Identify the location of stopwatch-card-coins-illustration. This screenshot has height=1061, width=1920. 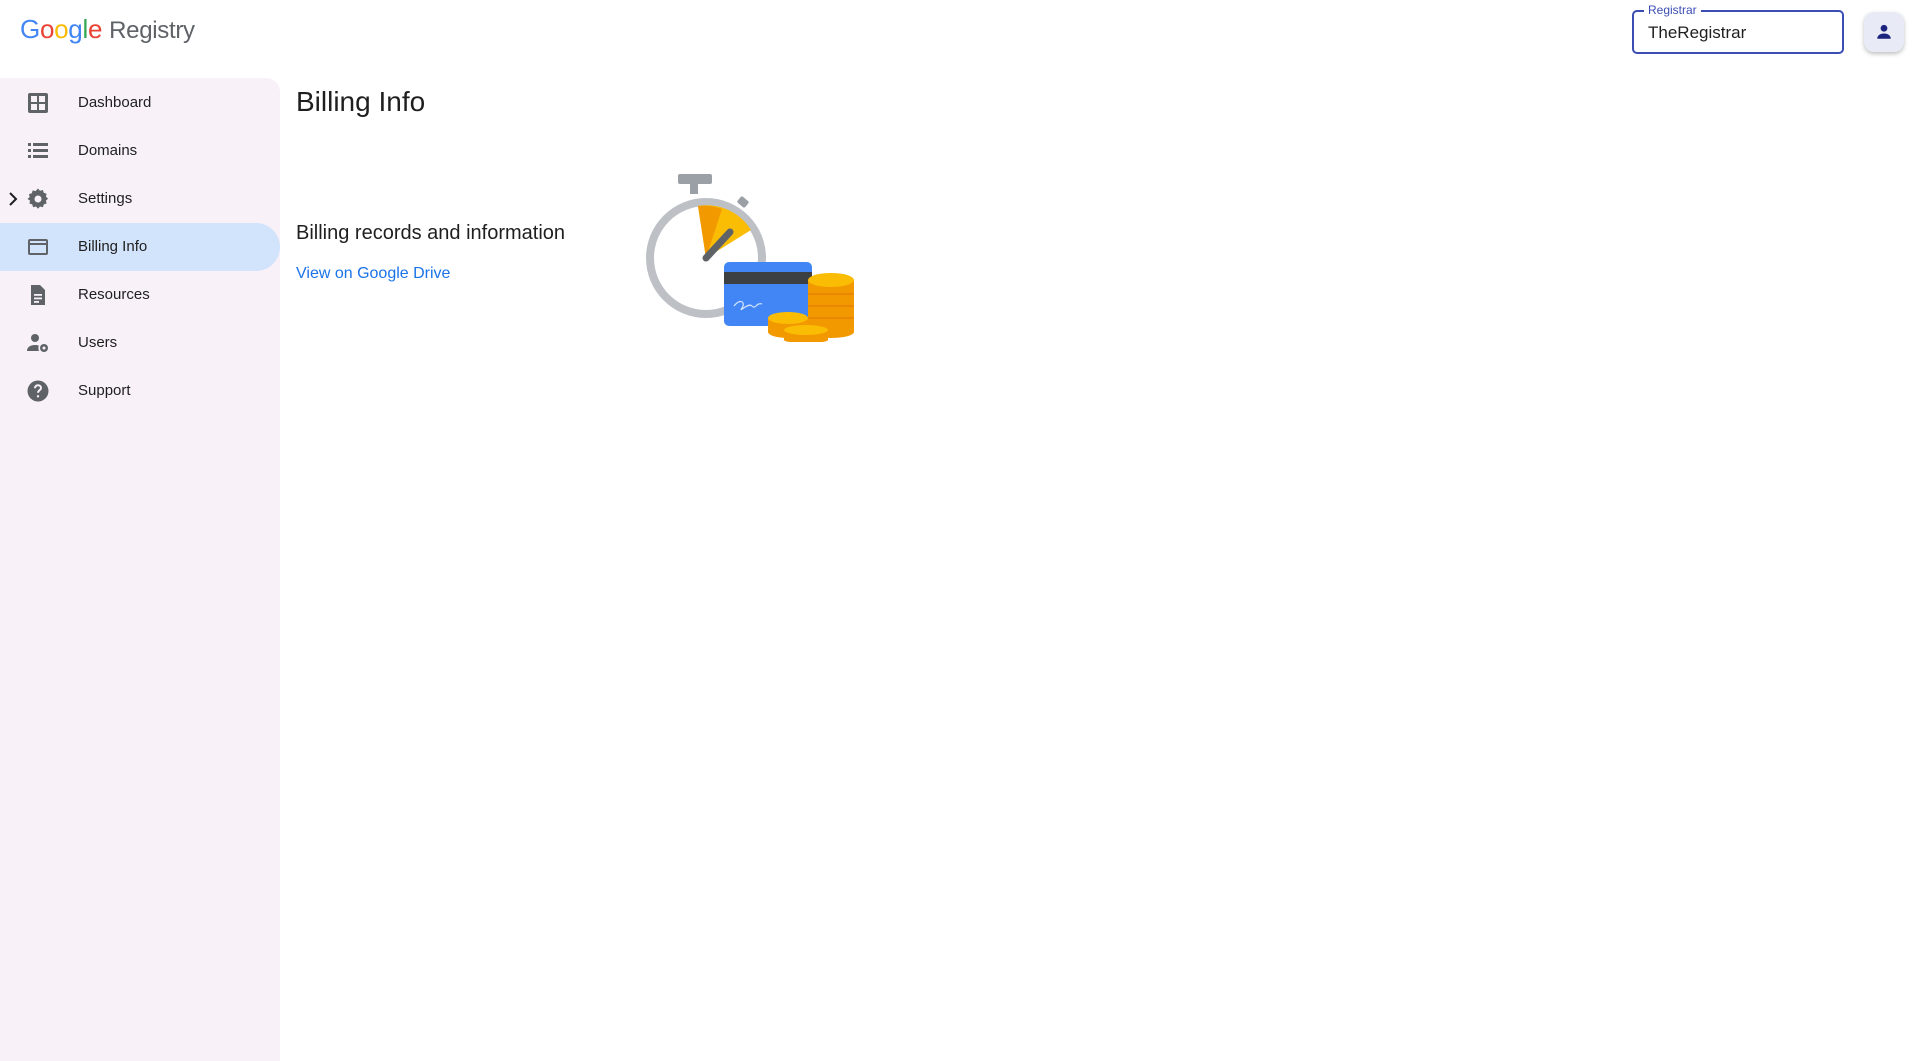
(750, 258).